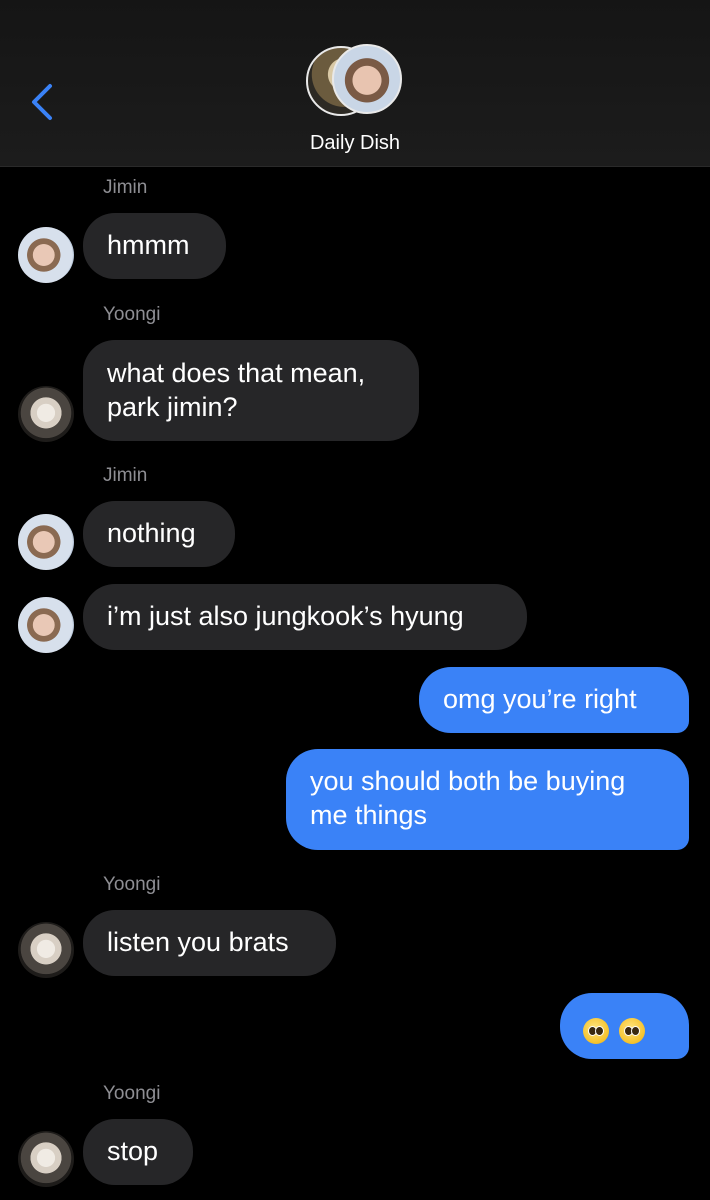 Image resolution: width=710 pixels, height=1200 pixels. What do you see at coordinates (138, 1152) in the screenshot?
I see `message-bubble-incoming: stop` at bounding box center [138, 1152].